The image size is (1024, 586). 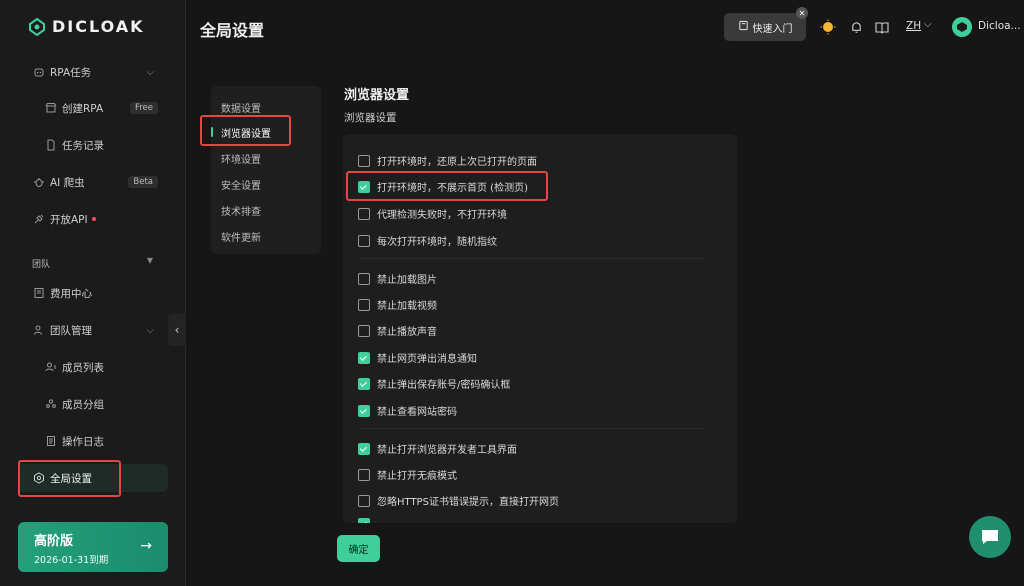 I want to click on sidebar-item-ai-crawler: AI 爬虫 Beta, so click(x=93, y=182).